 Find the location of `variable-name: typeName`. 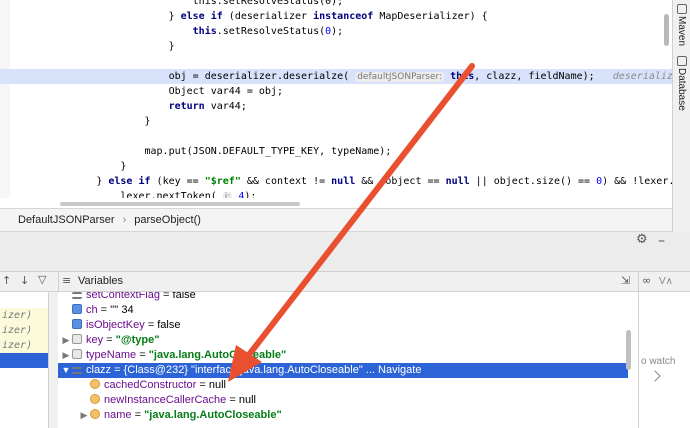

variable-name: typeName is located at coordinates (111, 355).